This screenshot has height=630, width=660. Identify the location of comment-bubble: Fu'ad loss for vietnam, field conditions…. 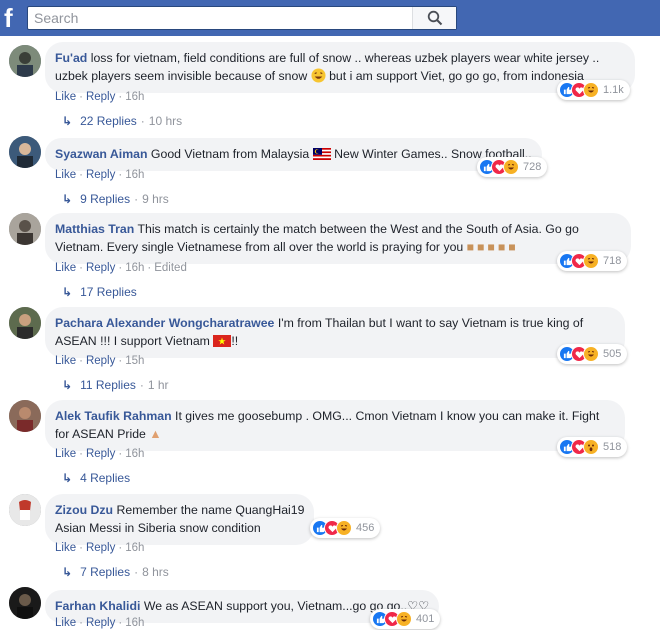
(340, 67).